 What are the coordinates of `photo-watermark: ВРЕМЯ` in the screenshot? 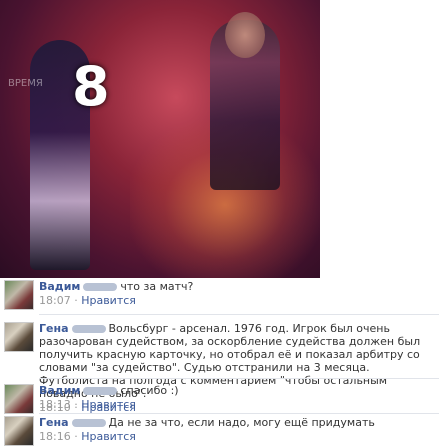 It's located at (25, 83).